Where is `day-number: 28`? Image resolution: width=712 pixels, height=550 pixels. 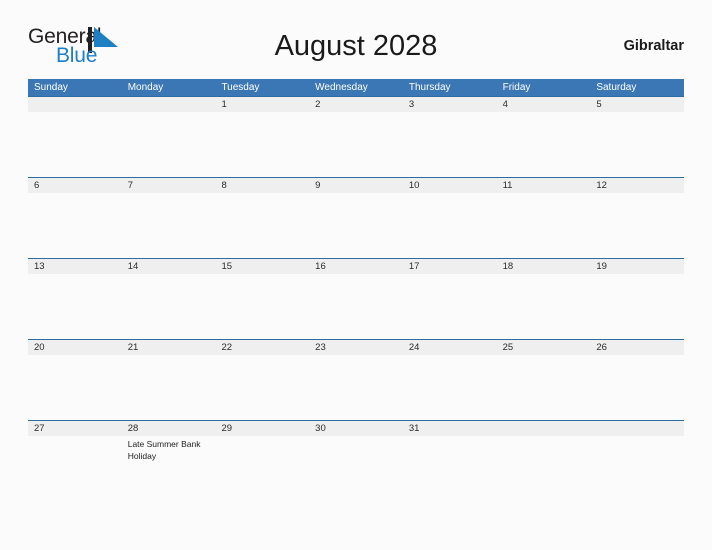 day-number: 28 is located at coordinates (169, 428).